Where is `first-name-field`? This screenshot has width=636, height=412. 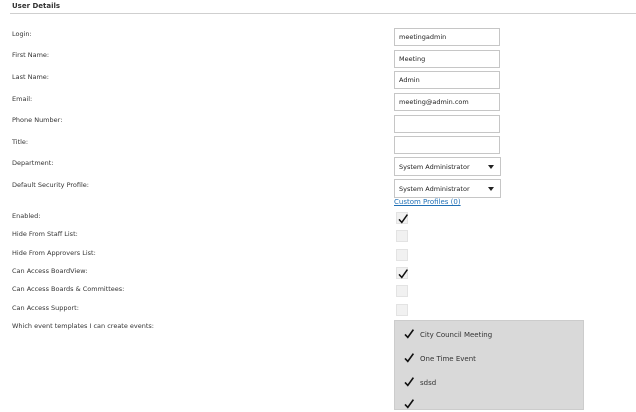 first-name-field is located at coordinates (447, 59).